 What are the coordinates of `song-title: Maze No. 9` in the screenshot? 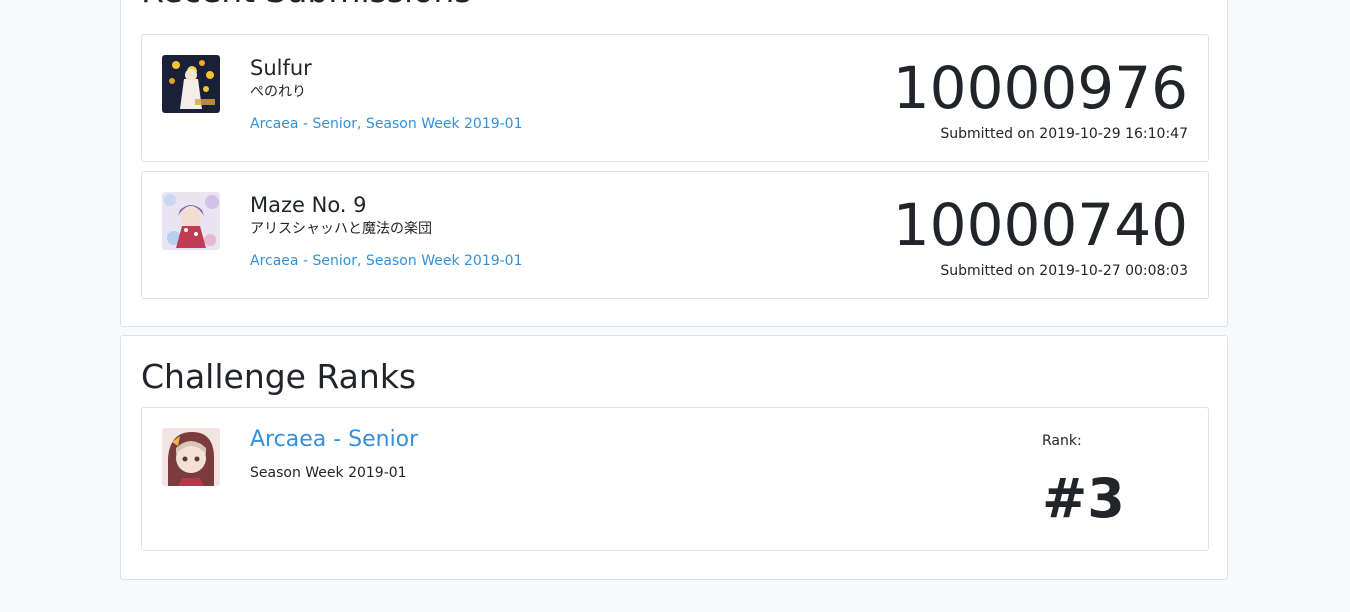 It's located at (308, 205).